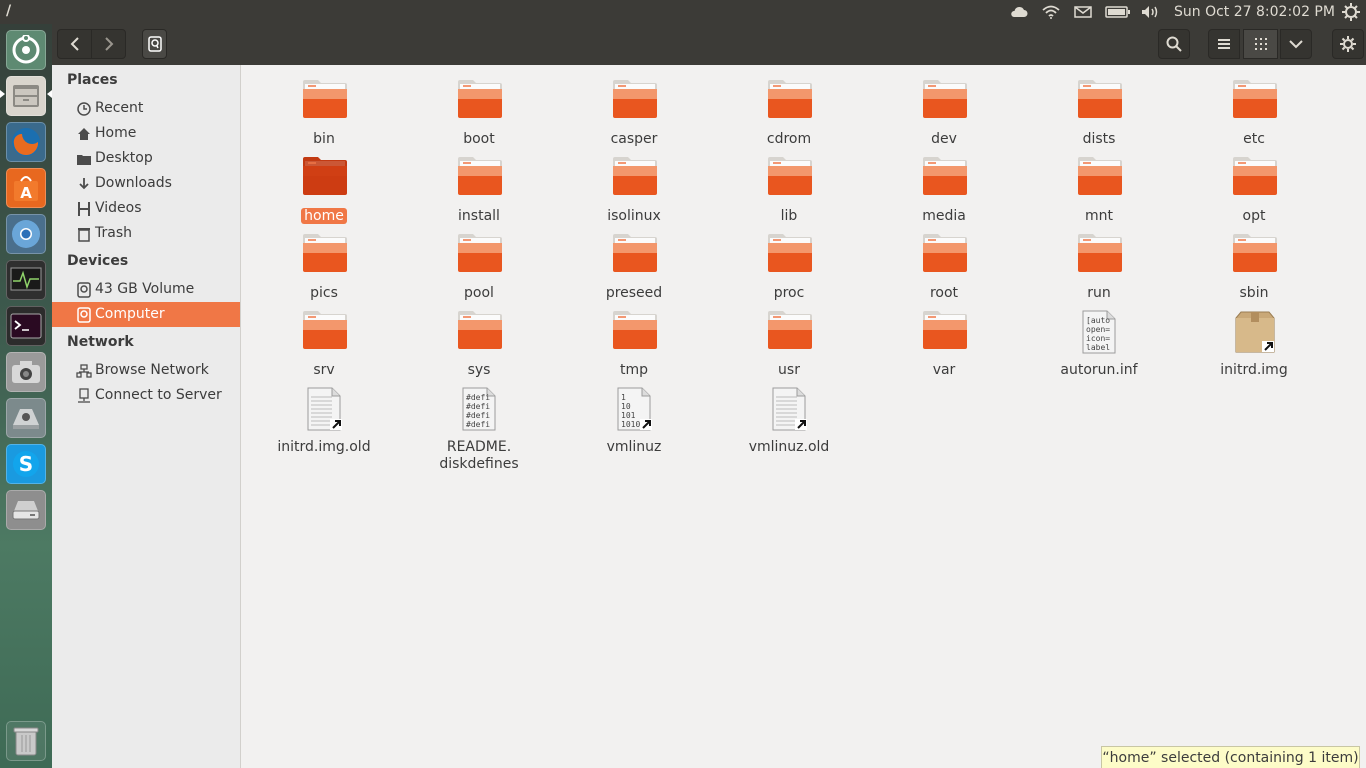 The width and height of the screenshot is (1366, 768). Describe the element at coordinates (1099, 332) in the screenshot. I see `text-file-icon: [auto open= icon= label` at that location.